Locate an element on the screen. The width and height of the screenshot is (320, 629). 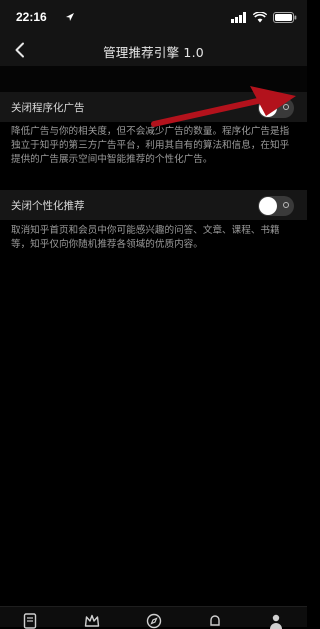
personalized-recommendation-toggle is located at coordinates (276, 206).